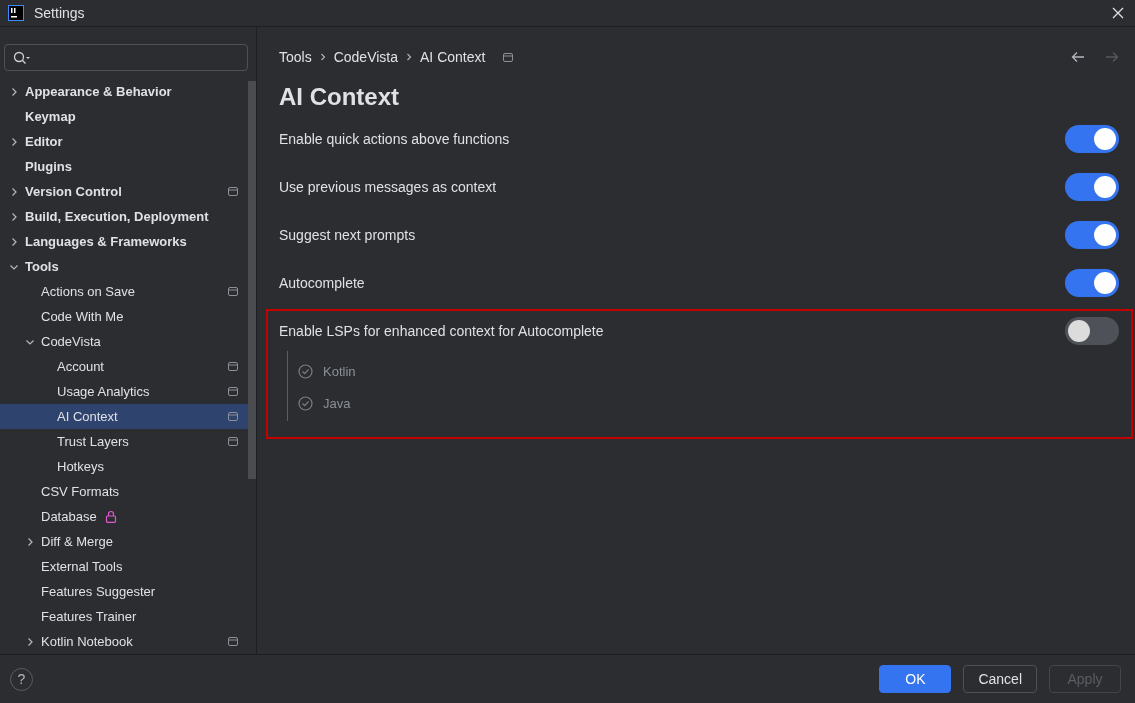 This screenshot has width=1135, height=703. Describe the element at coordinates (1078, 57) in the screenshot. I see `back-arrow-icon` at that location.